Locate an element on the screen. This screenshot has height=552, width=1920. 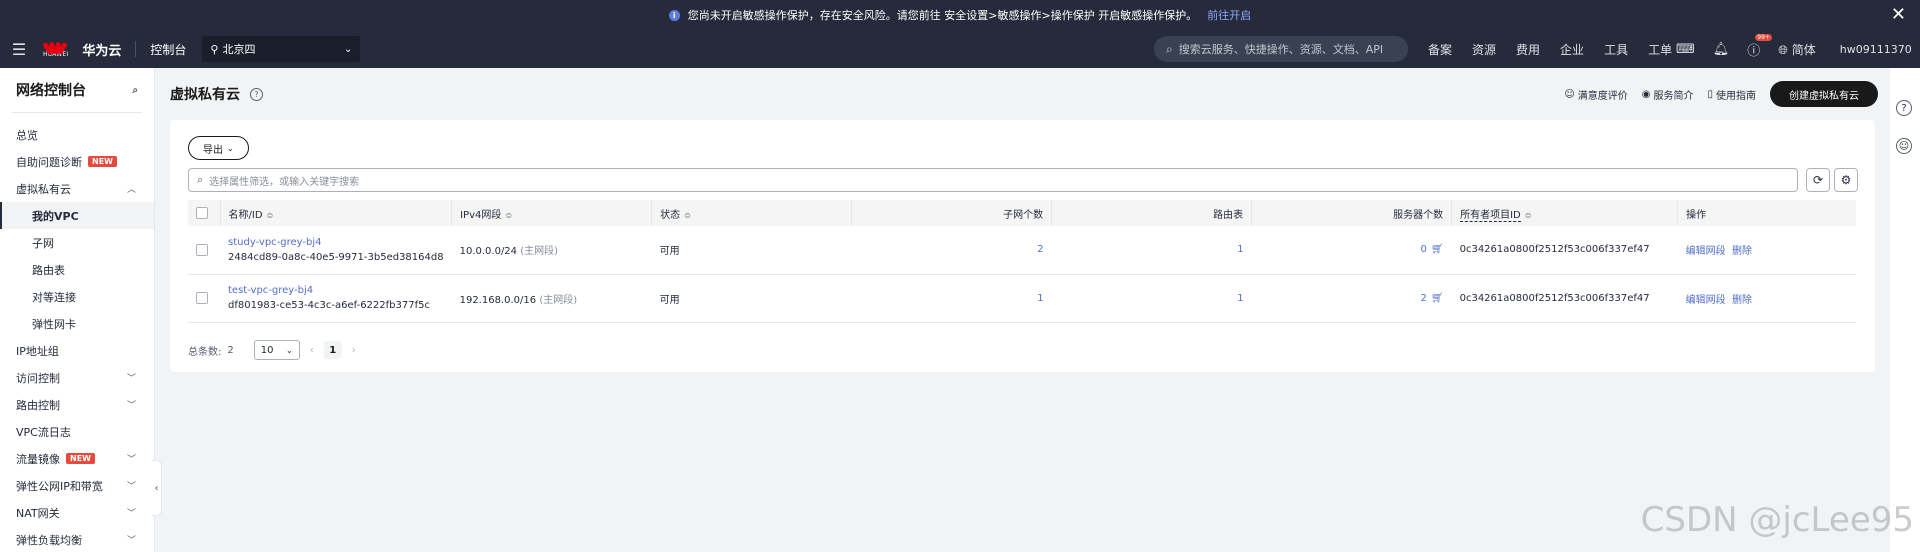
settings-button: ⚙ is located at coordinates (1846, 180).